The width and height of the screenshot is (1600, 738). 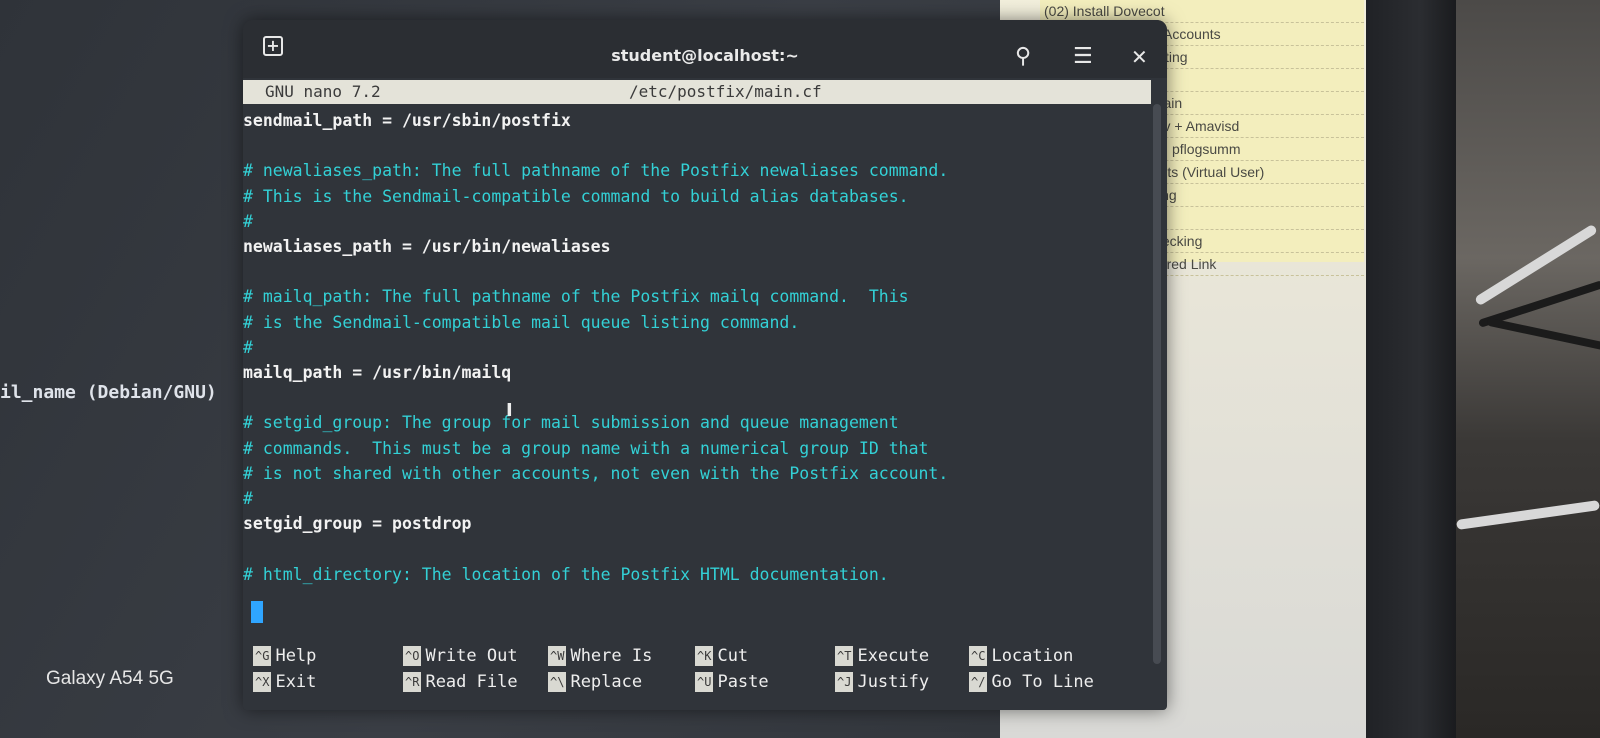 I want to click on title-bar: + student@localhost:~ ⚲ ☰ ✕, so click(x=705, y=49).